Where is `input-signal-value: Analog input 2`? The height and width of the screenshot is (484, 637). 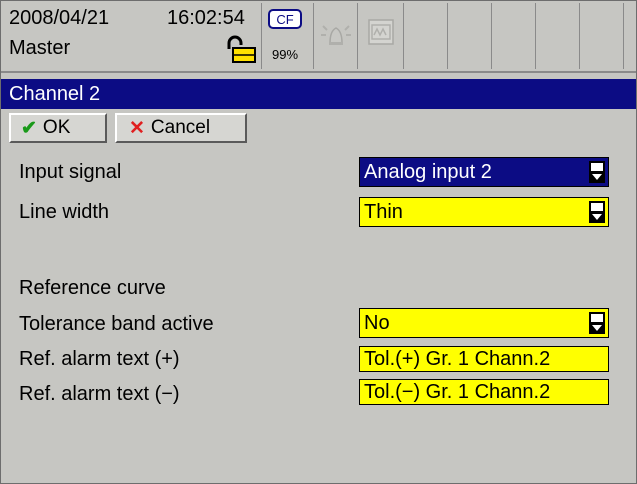
input-signal-value: Analog input 2 is located at coordinates (428, 172).